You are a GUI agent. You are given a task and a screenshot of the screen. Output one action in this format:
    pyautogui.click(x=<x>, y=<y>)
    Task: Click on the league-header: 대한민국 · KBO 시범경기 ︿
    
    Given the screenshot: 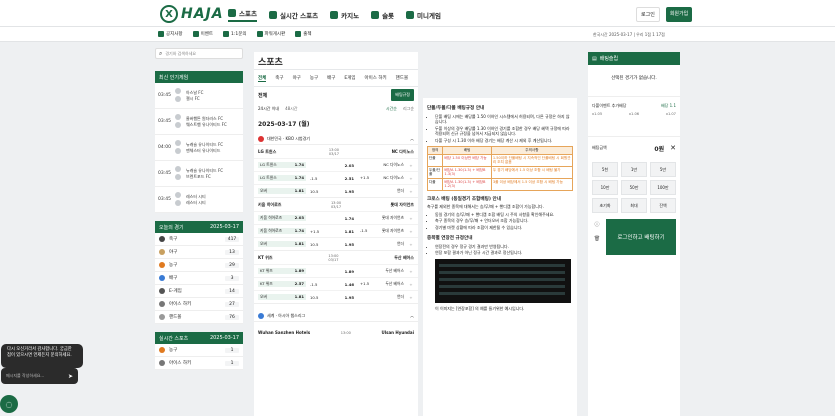 What is the action you would take?
    pyautogui.click(x=336, y=139)
    